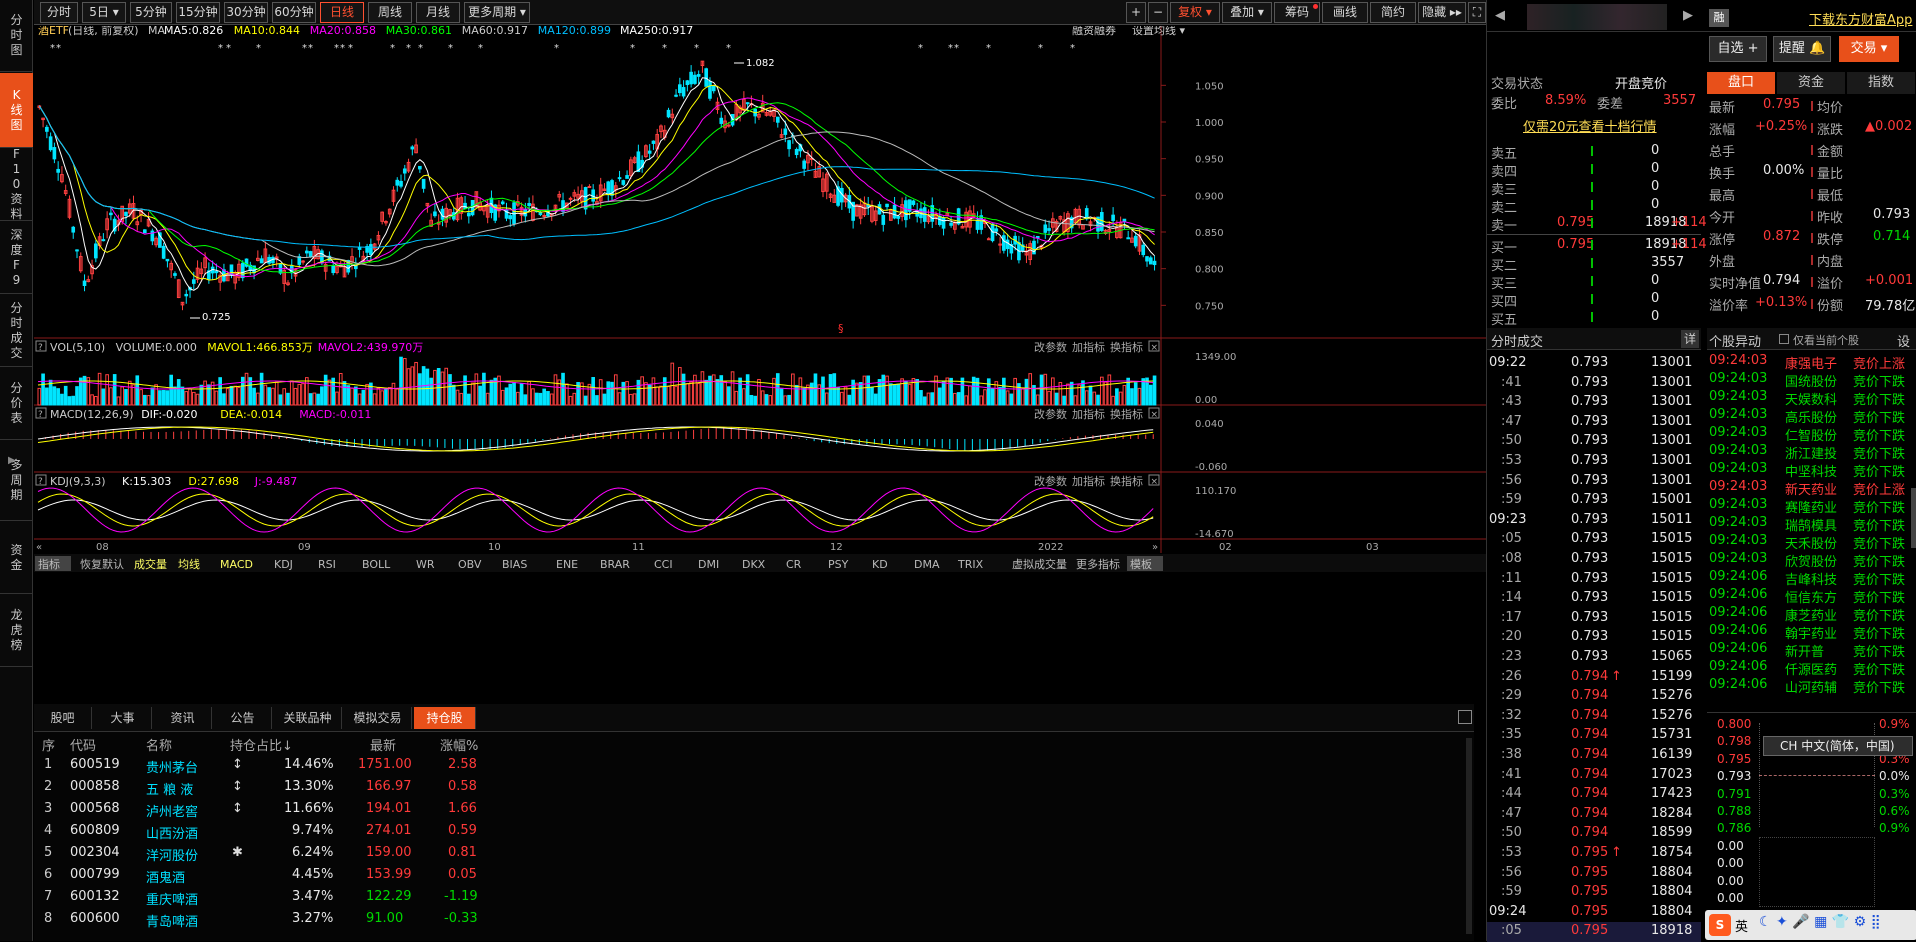 The width and height of the screenshot is (1916, 942). What do you see at coordinates (376, 564) in the screenshot?
I see `indicator-tab-7: BOLL` at bounding box center [376, 564].